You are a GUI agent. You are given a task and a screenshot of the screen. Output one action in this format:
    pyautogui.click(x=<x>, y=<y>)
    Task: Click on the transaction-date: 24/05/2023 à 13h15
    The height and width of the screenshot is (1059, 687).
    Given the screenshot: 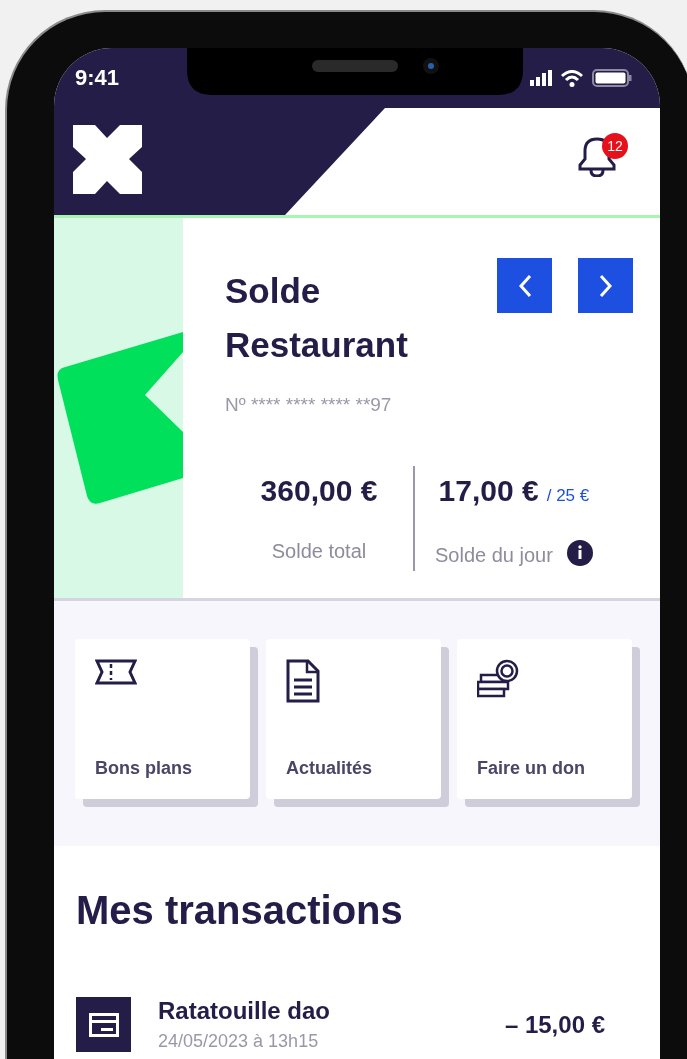 What is the action you would take?
    pyautogui.click(x=239, y=1041)
    